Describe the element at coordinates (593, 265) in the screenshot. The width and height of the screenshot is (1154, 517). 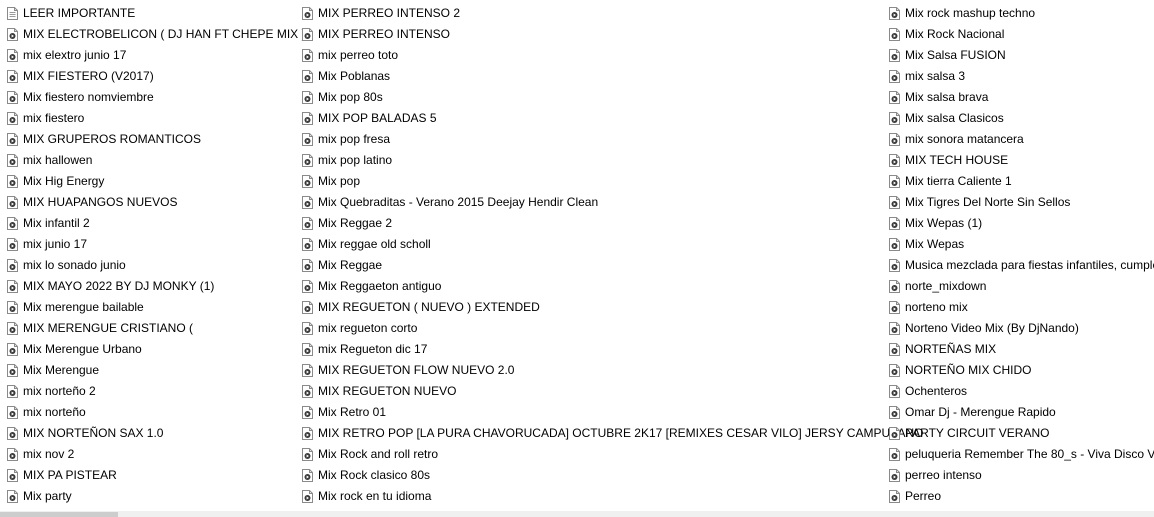
I see `file-item: Mix Reggae` at that location.